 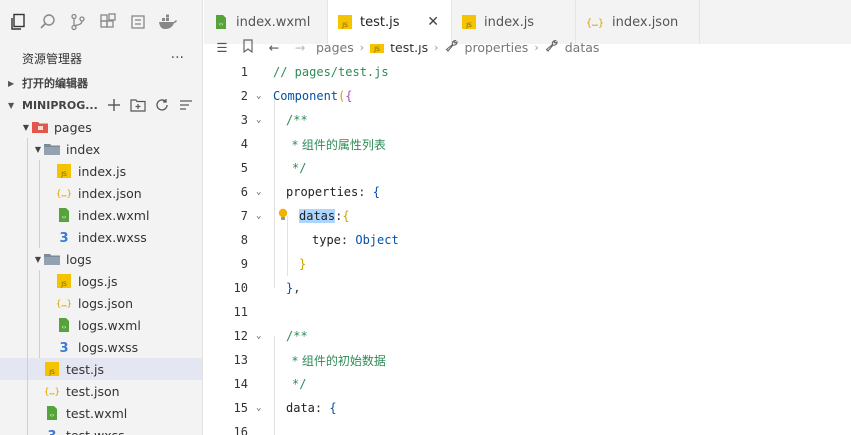 What do you see at coordinates (101, 325) in the screenshot?
I see `tree-item: ‹› logs.wxml` at bounding box center [101, 325].